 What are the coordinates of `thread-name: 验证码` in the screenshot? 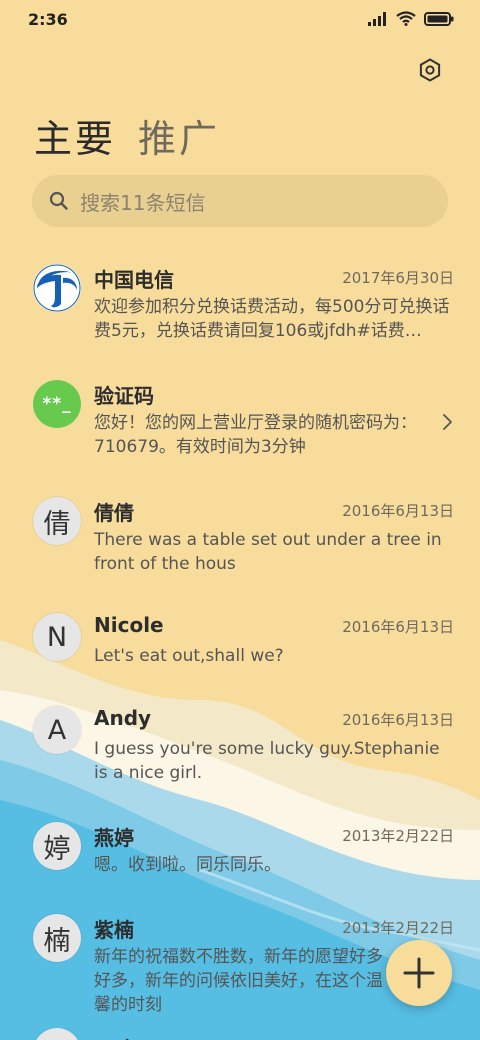 It's located at (124, 396).